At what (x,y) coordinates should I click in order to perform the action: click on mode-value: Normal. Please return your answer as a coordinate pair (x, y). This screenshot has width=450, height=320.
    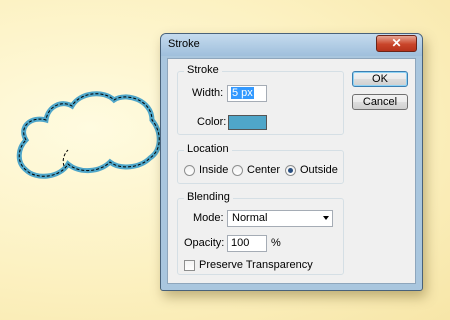
    Looking at the image, I should click on (250, 218).